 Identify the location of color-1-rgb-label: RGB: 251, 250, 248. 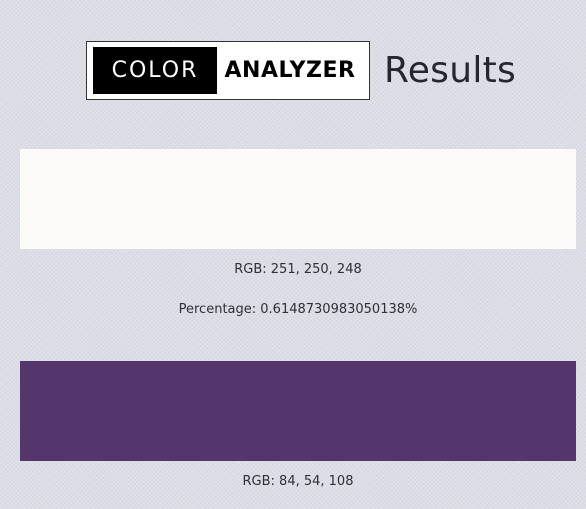
(298, 269).